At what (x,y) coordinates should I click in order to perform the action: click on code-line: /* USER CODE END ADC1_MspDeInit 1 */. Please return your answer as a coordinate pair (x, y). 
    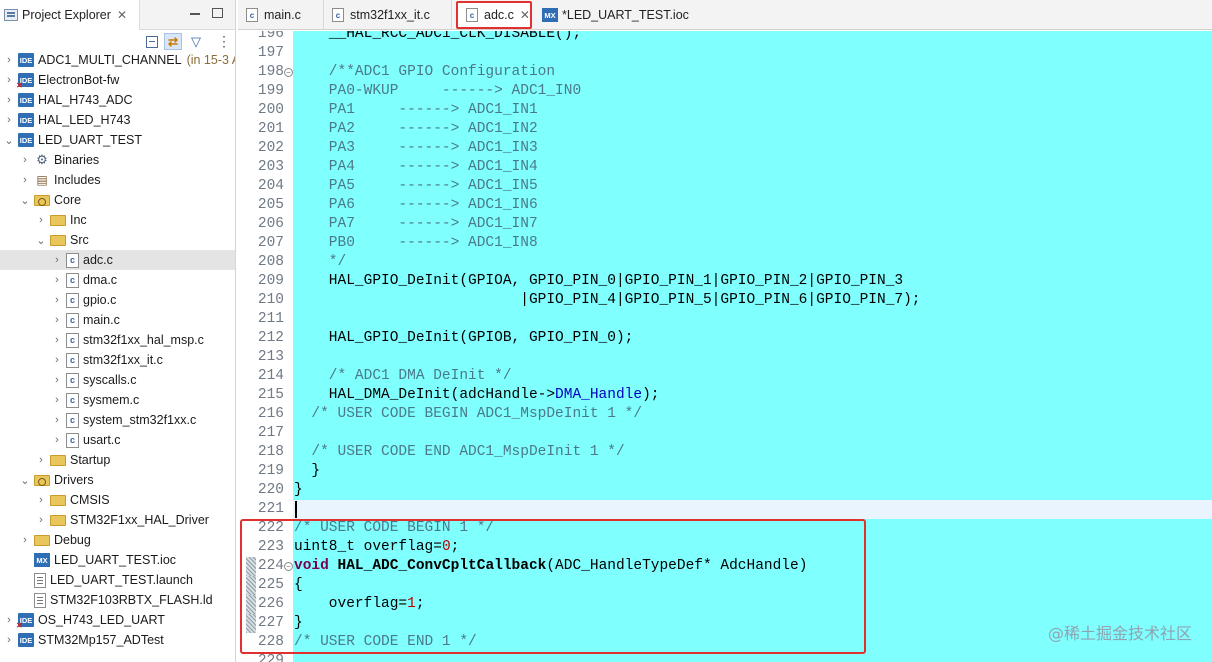
    Looking at the image, I should click on (459, 452).